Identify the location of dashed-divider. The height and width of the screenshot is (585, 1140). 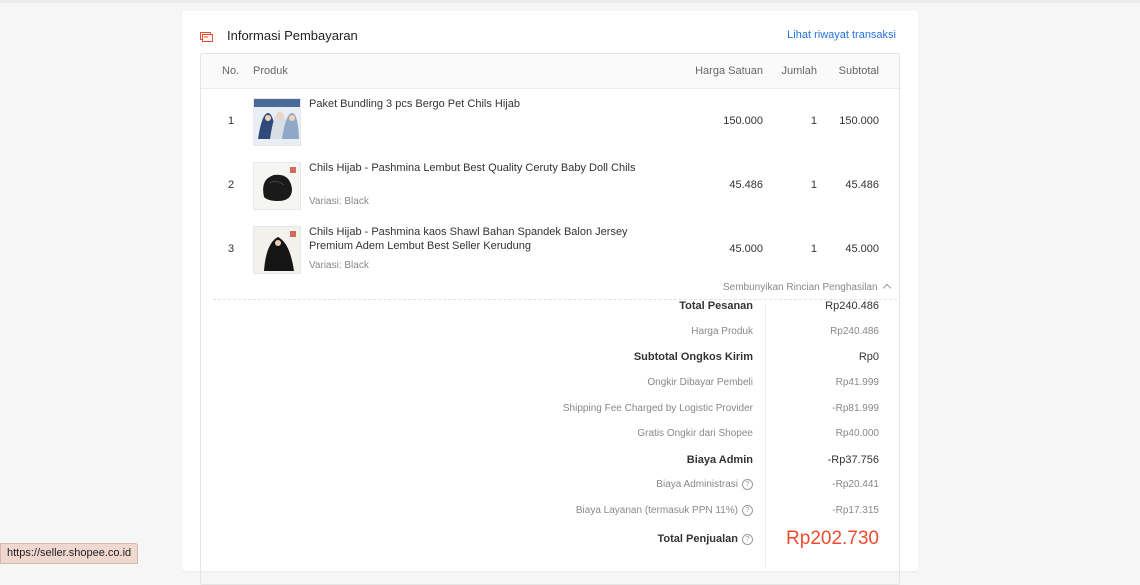
(555, 299).